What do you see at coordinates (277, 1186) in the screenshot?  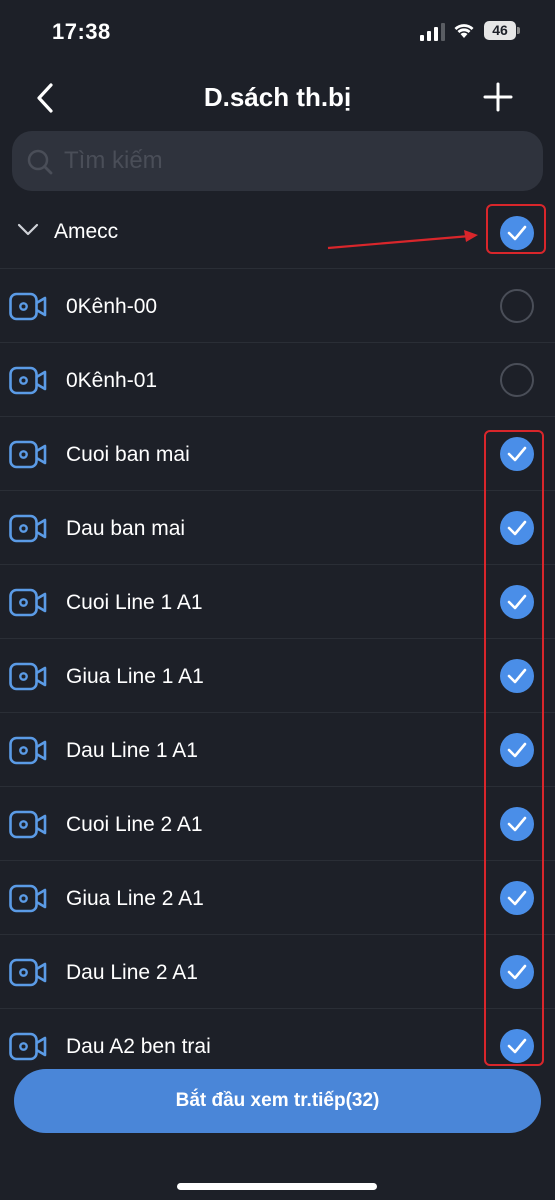 I see `home-indicator` at bounding box center [277, 1186].